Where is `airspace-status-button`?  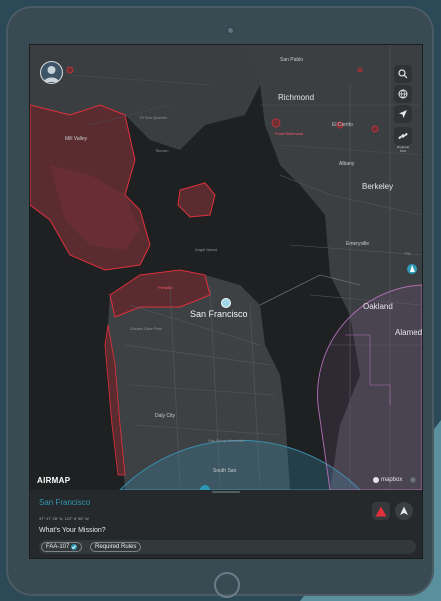
airspace-status-button is located at coordinates (381, 511).